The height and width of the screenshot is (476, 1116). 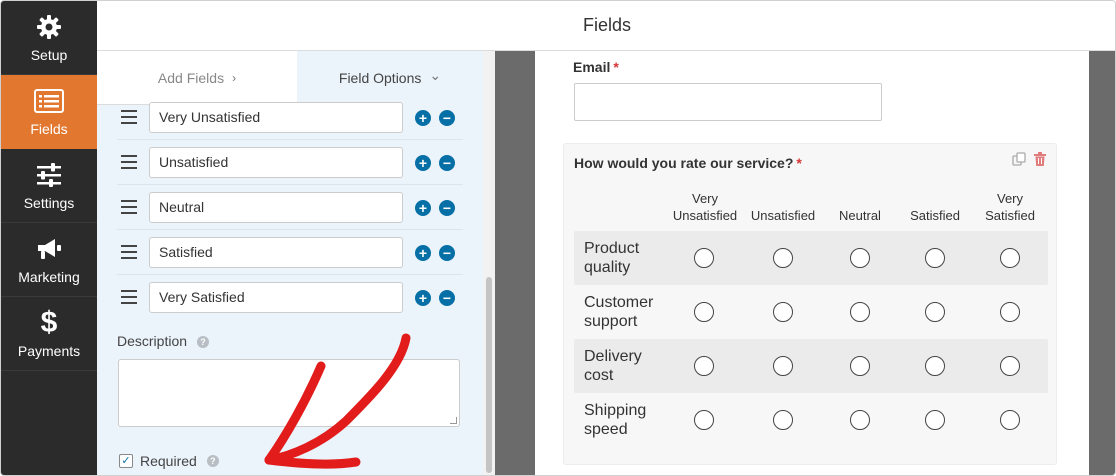 I want to click on gear-icon, so click(x=49, y=27).